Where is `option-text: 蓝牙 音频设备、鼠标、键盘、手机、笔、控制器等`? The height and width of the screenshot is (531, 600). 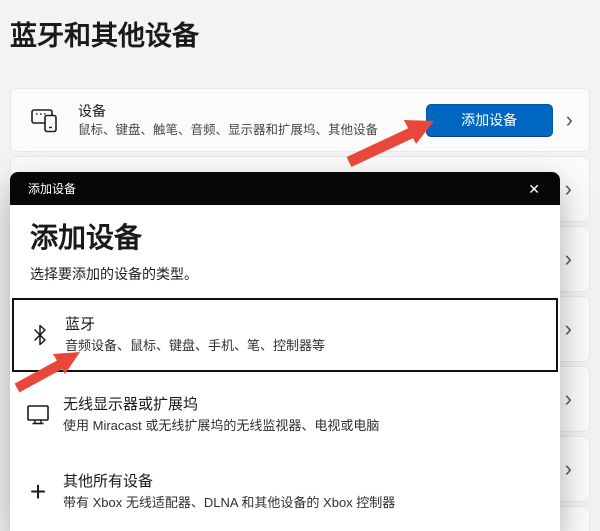
option-text: 蓝牙 音频设备、鼠标、键盘、手机、笔、控制器等 is located at coordinates (195, 335).